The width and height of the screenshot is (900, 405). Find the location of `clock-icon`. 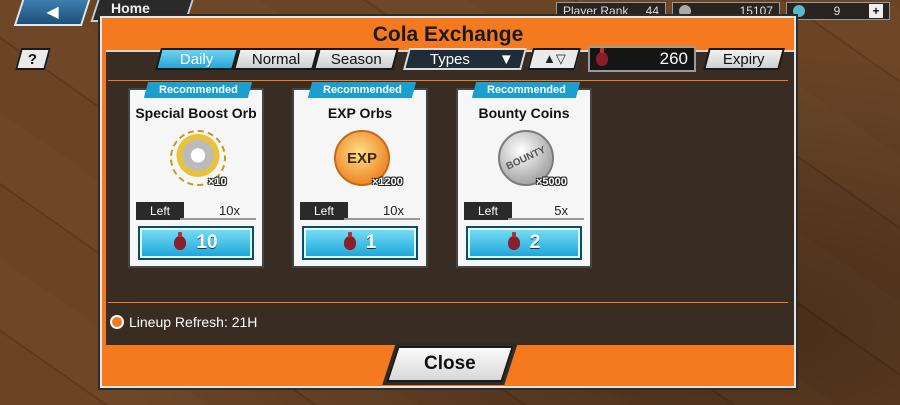

clock-icon is located at coordinates (117, 322).